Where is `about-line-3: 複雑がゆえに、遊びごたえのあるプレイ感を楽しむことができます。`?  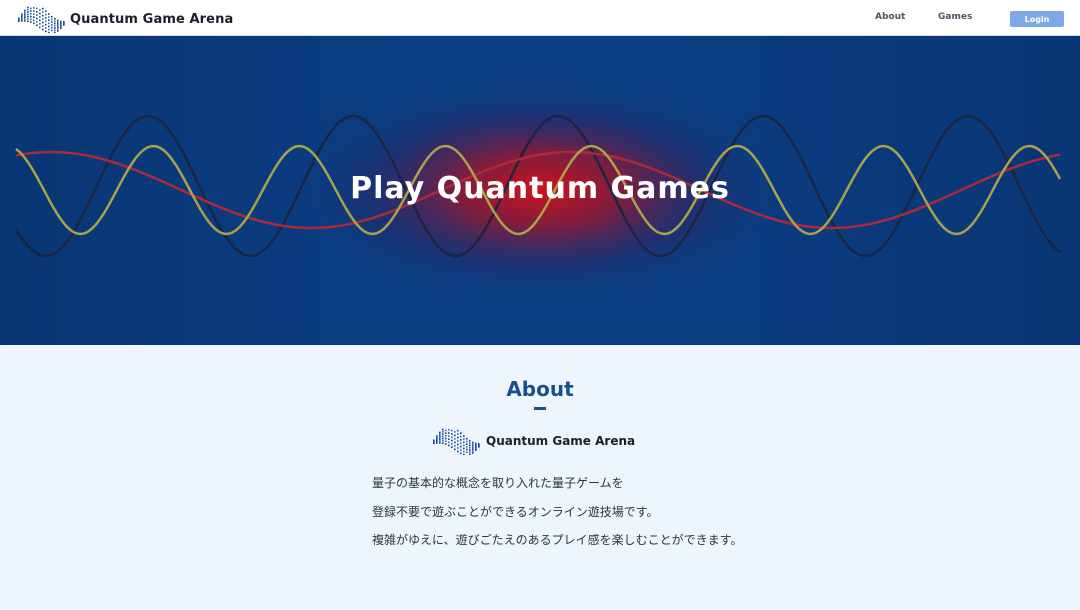 about-line-3: 複雑がゆえに、遊びごたえのあるプレイ感を楽しむことができます。 is located at coordinates (557, 540).